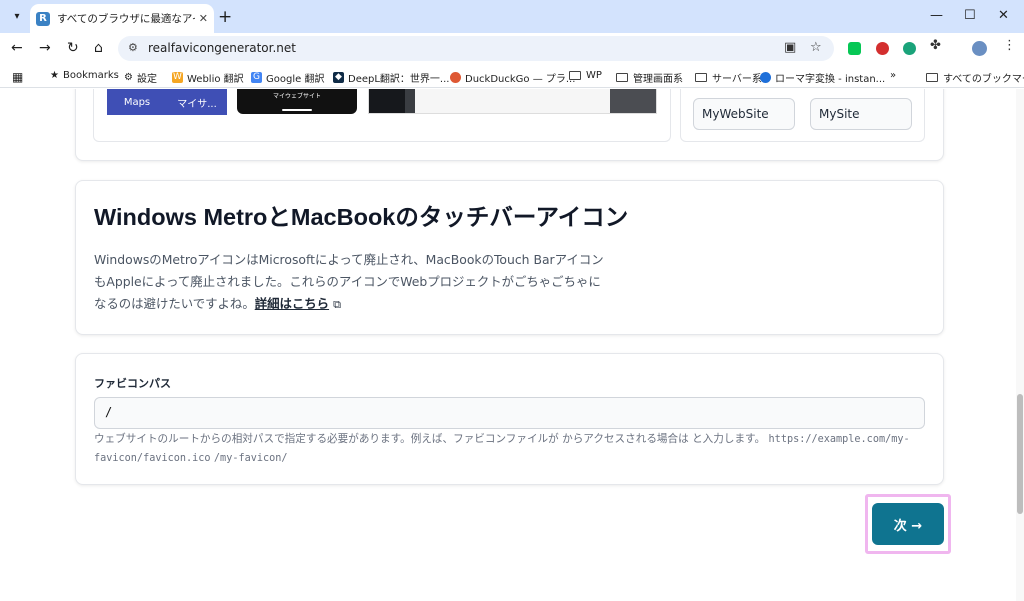 The image size is (1024, 601). Describe the element at coordinates (250, 458) in the screenshot. I see `example-path: /my-favicon/` at that location.